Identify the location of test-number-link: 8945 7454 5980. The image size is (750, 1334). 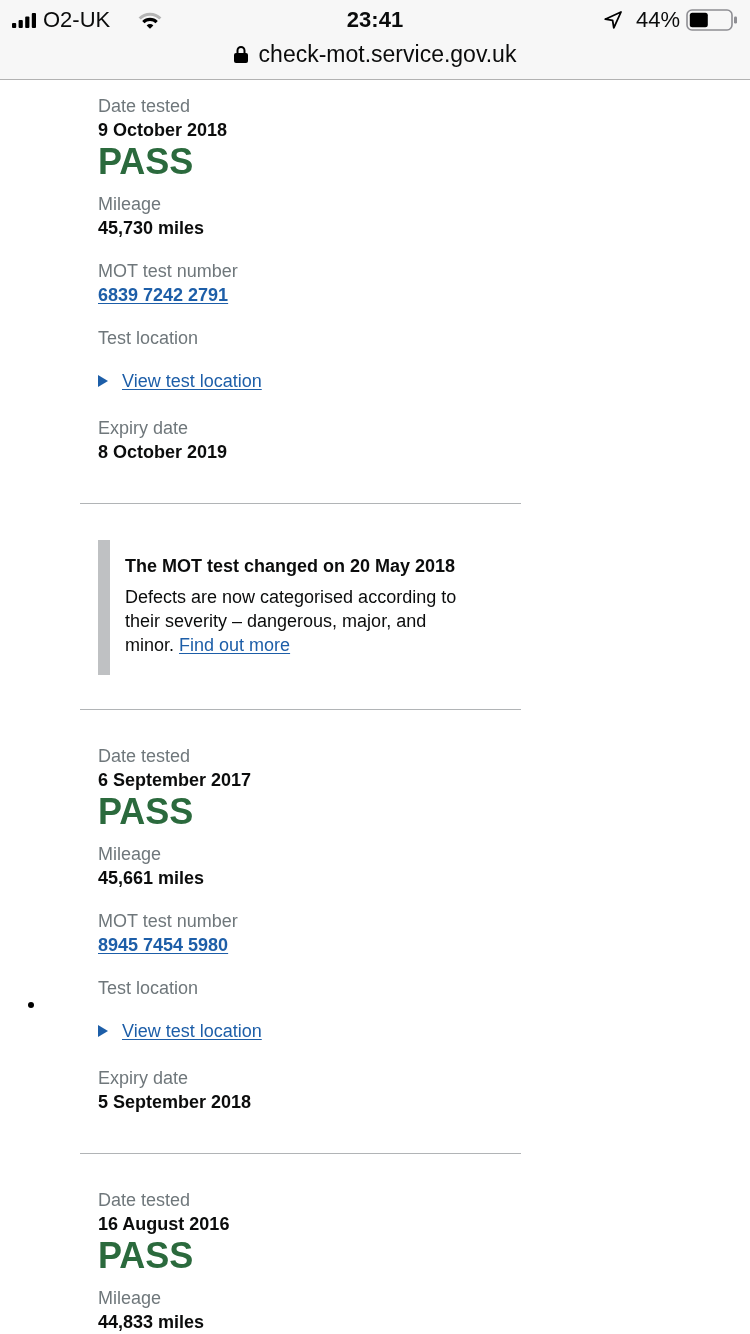
(163, 945).